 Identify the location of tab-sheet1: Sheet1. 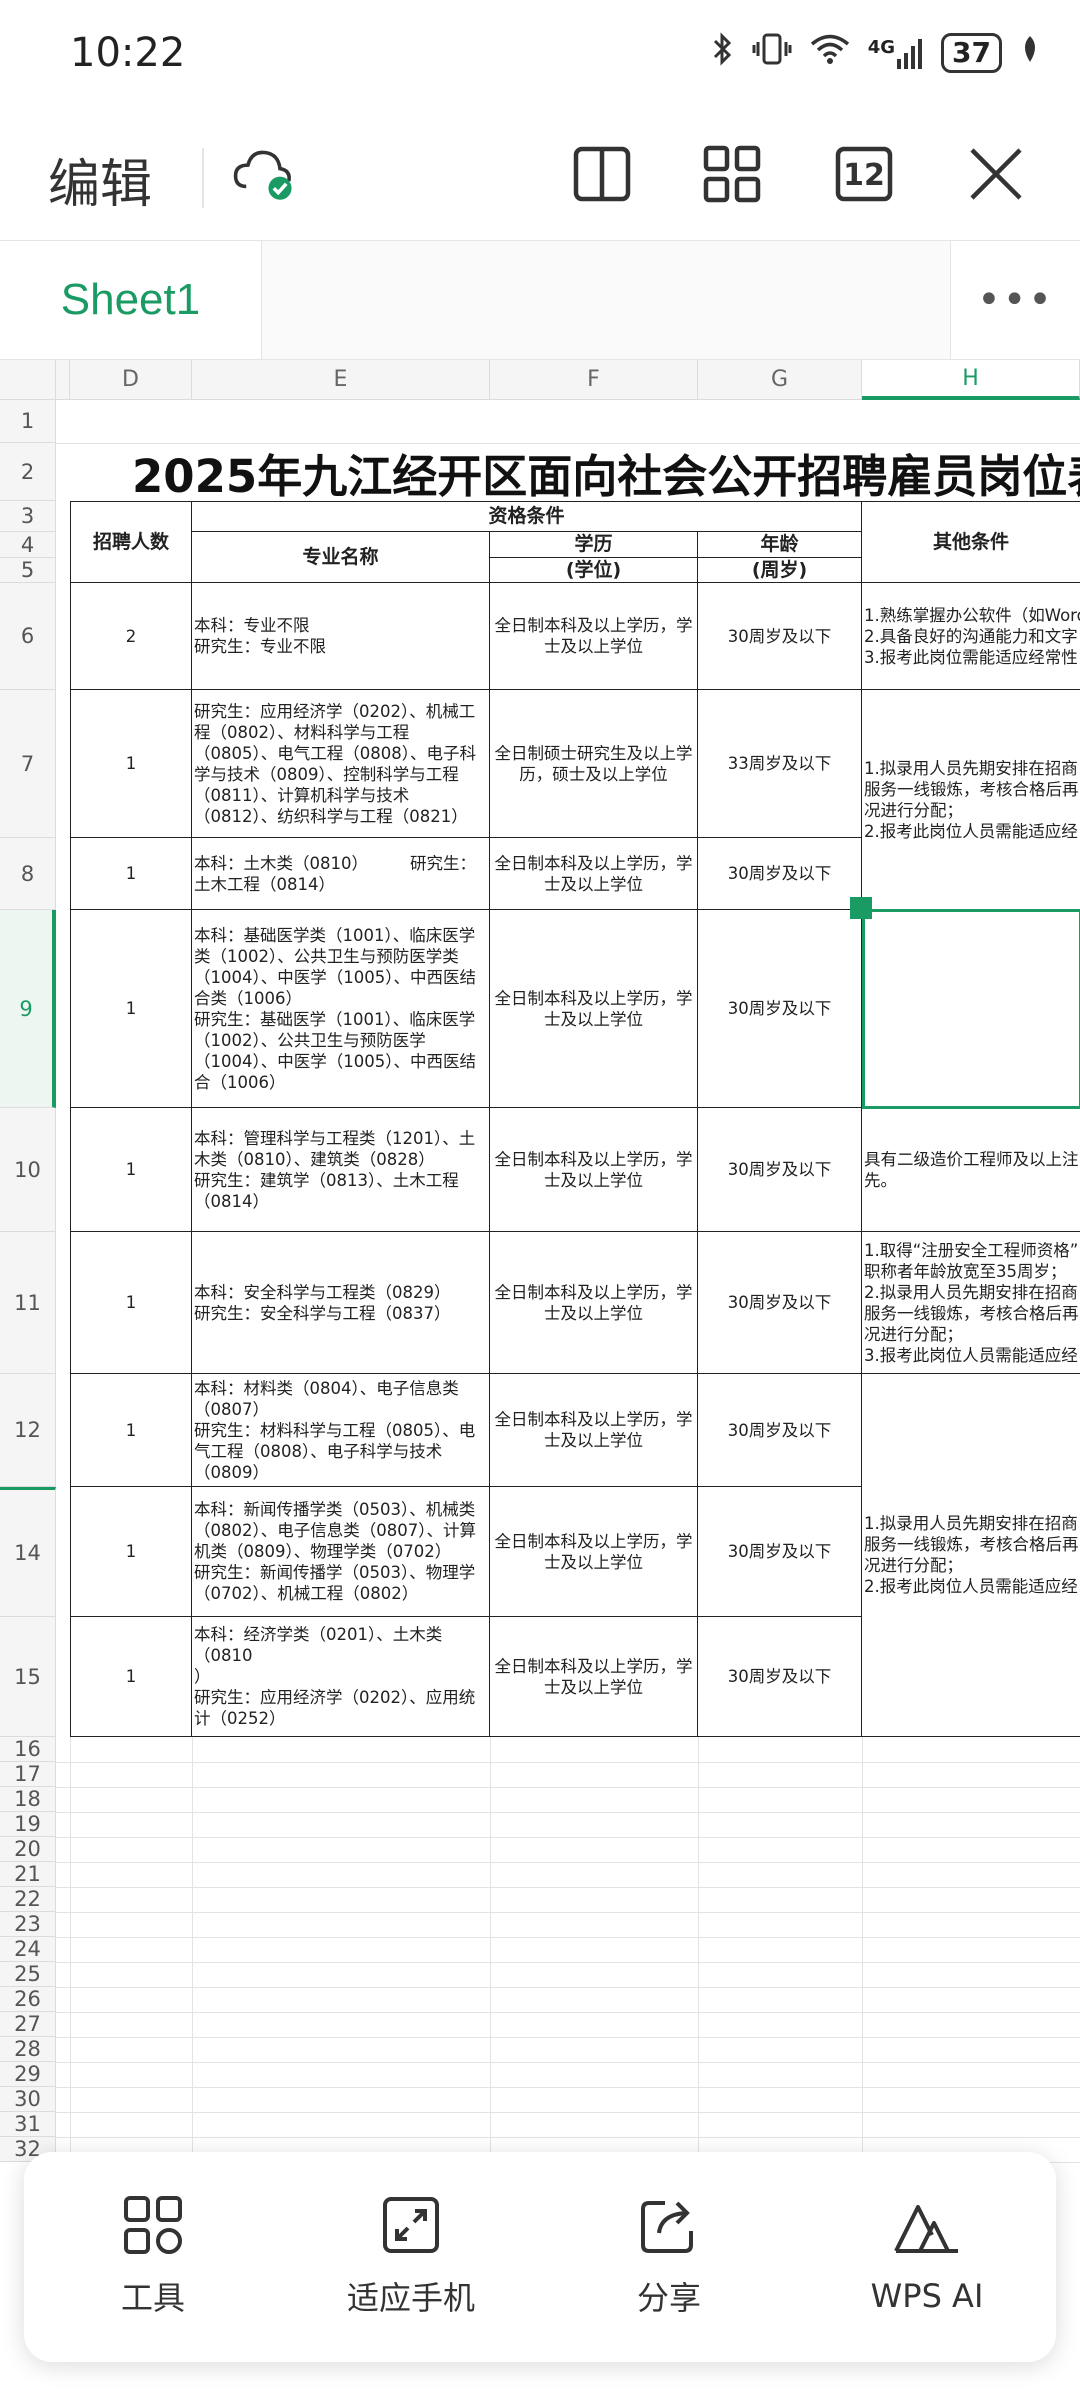
(131, 300).